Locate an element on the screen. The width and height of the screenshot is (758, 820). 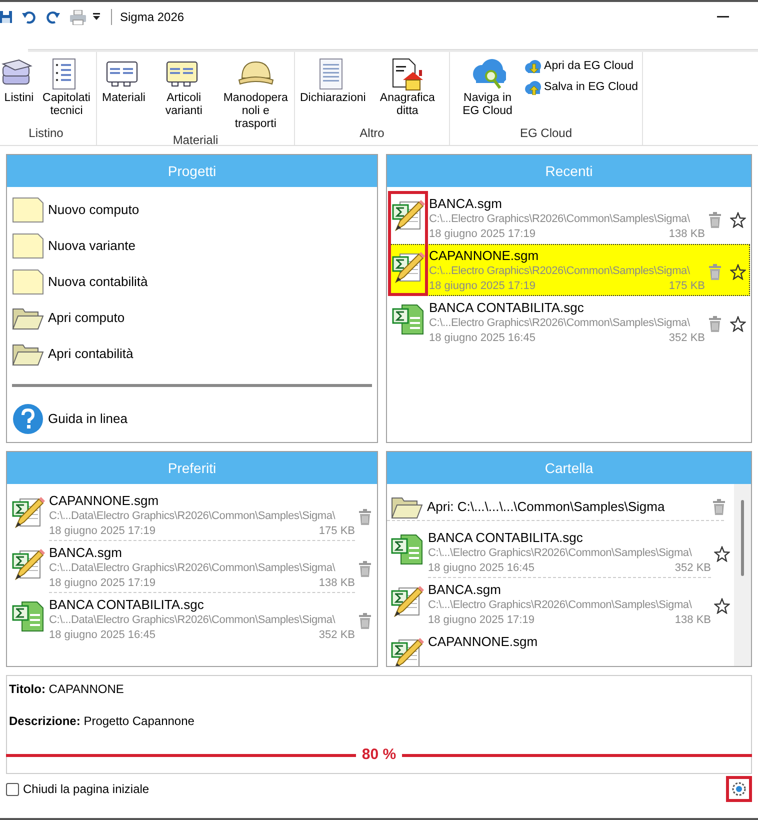
close-start-page-checkbox: Chiudi la pagina iniziale is located at coordinates (78, 789).